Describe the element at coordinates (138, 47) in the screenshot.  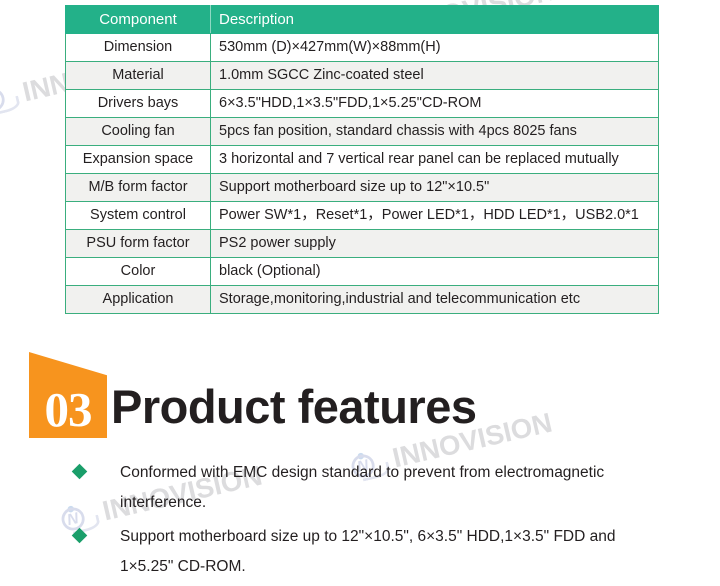
I see `cell-component: Dimension` at that location.